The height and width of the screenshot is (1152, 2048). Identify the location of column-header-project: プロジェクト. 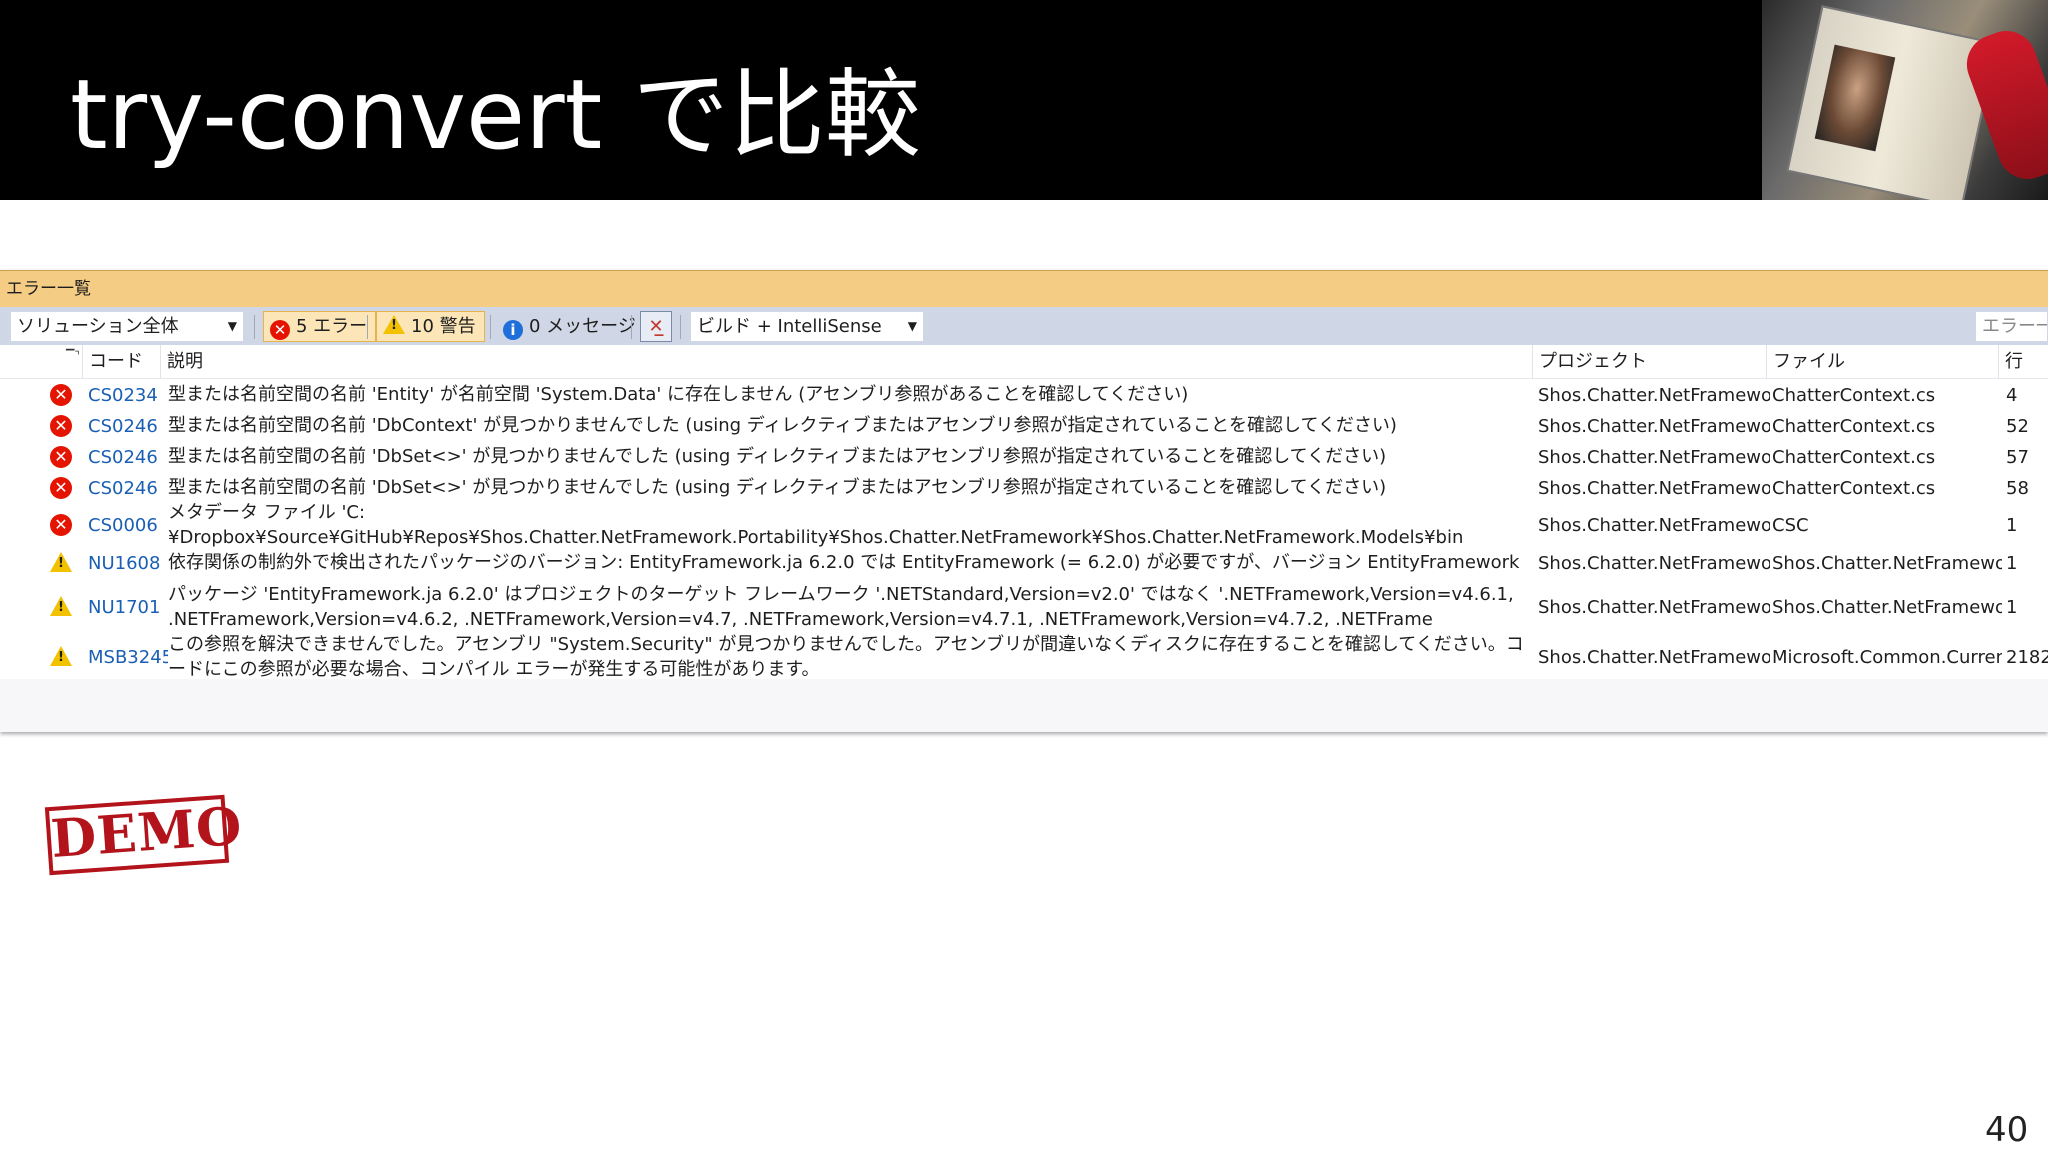
(1649, 362).